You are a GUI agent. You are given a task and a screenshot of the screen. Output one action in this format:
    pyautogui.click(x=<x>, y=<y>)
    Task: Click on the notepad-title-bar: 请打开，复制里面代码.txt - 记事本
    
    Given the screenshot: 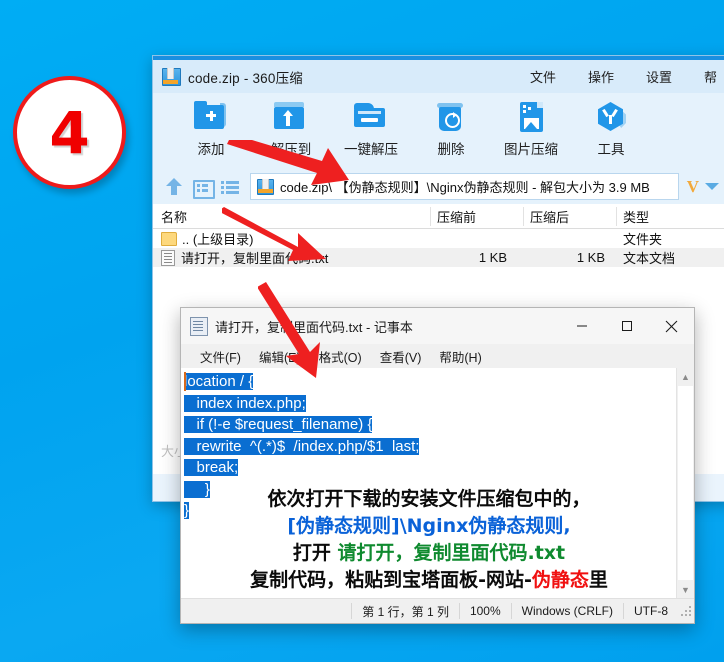 What is the action you would take?
    pyautogui.click(x=437, y=326)
    